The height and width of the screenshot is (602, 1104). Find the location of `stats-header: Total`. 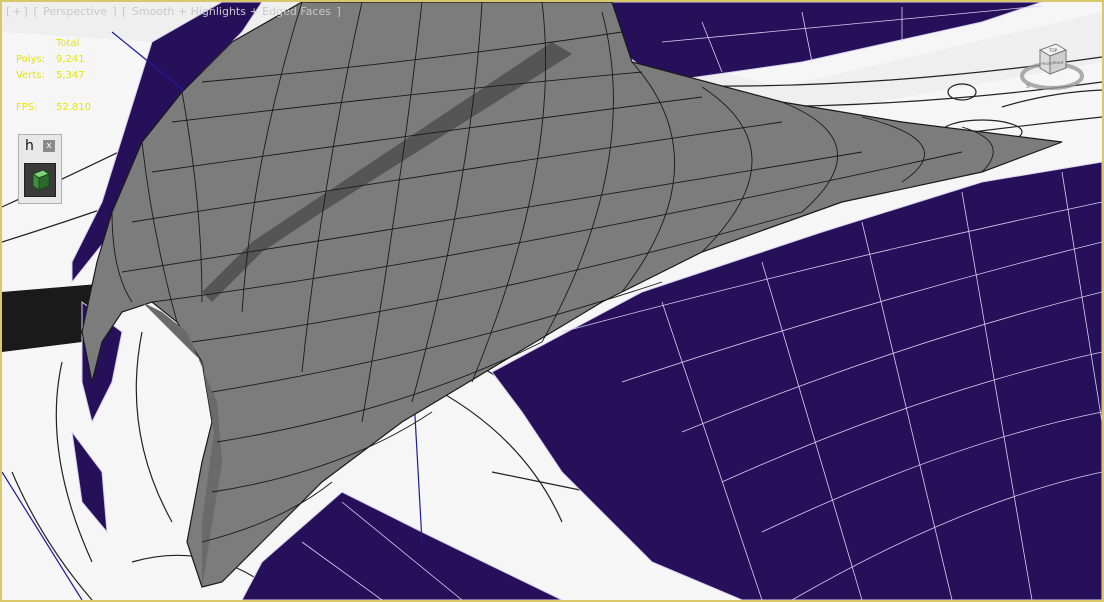

stats-header: Total is located at coordinates (68, 43).